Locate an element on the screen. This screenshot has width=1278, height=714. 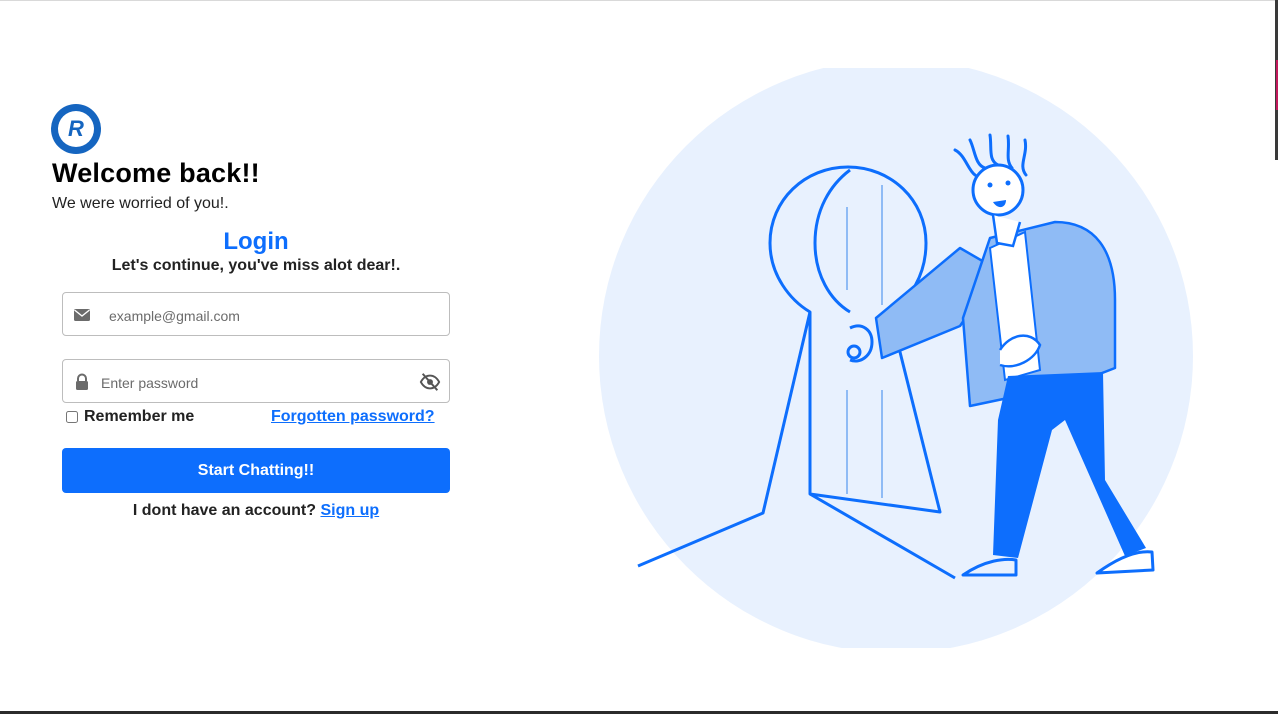
password-field is located at coordinates (256, 381).